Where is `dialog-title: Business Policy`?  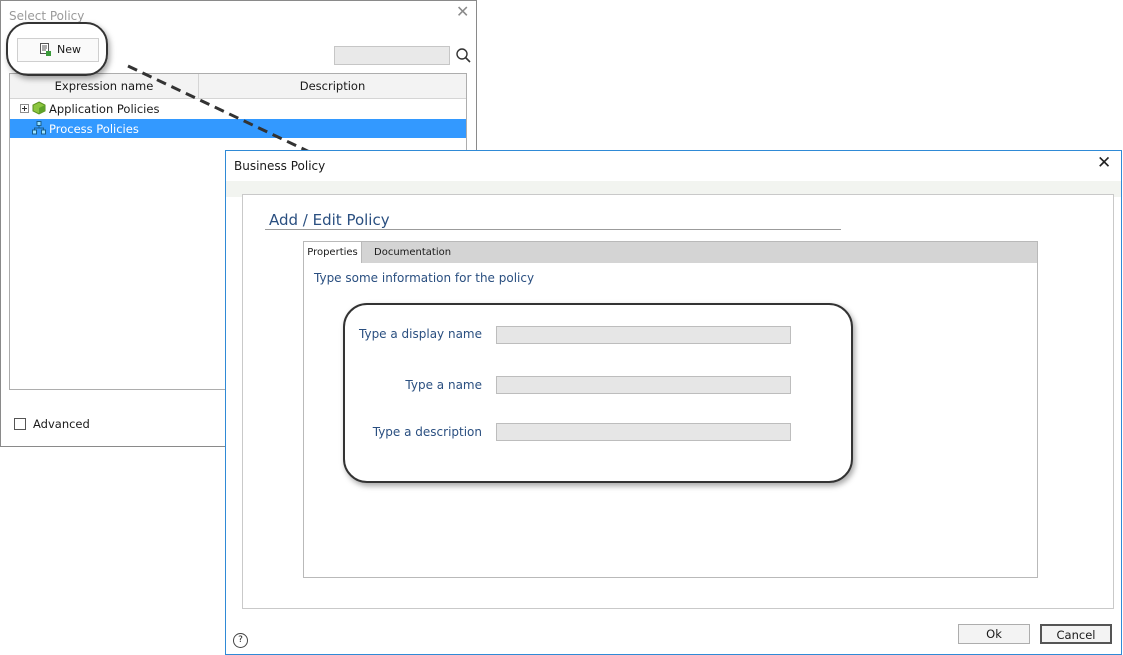 dialog-title: Business Policy is located at coordinates (280, 166).